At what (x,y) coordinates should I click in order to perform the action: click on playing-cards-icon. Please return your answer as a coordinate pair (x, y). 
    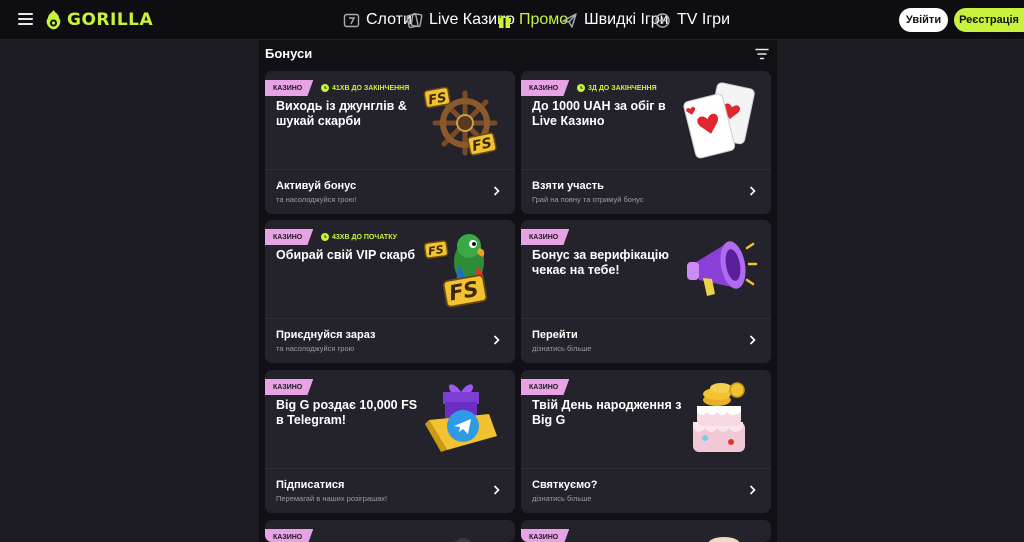
    Looking at the image, I should click on (719, 120).